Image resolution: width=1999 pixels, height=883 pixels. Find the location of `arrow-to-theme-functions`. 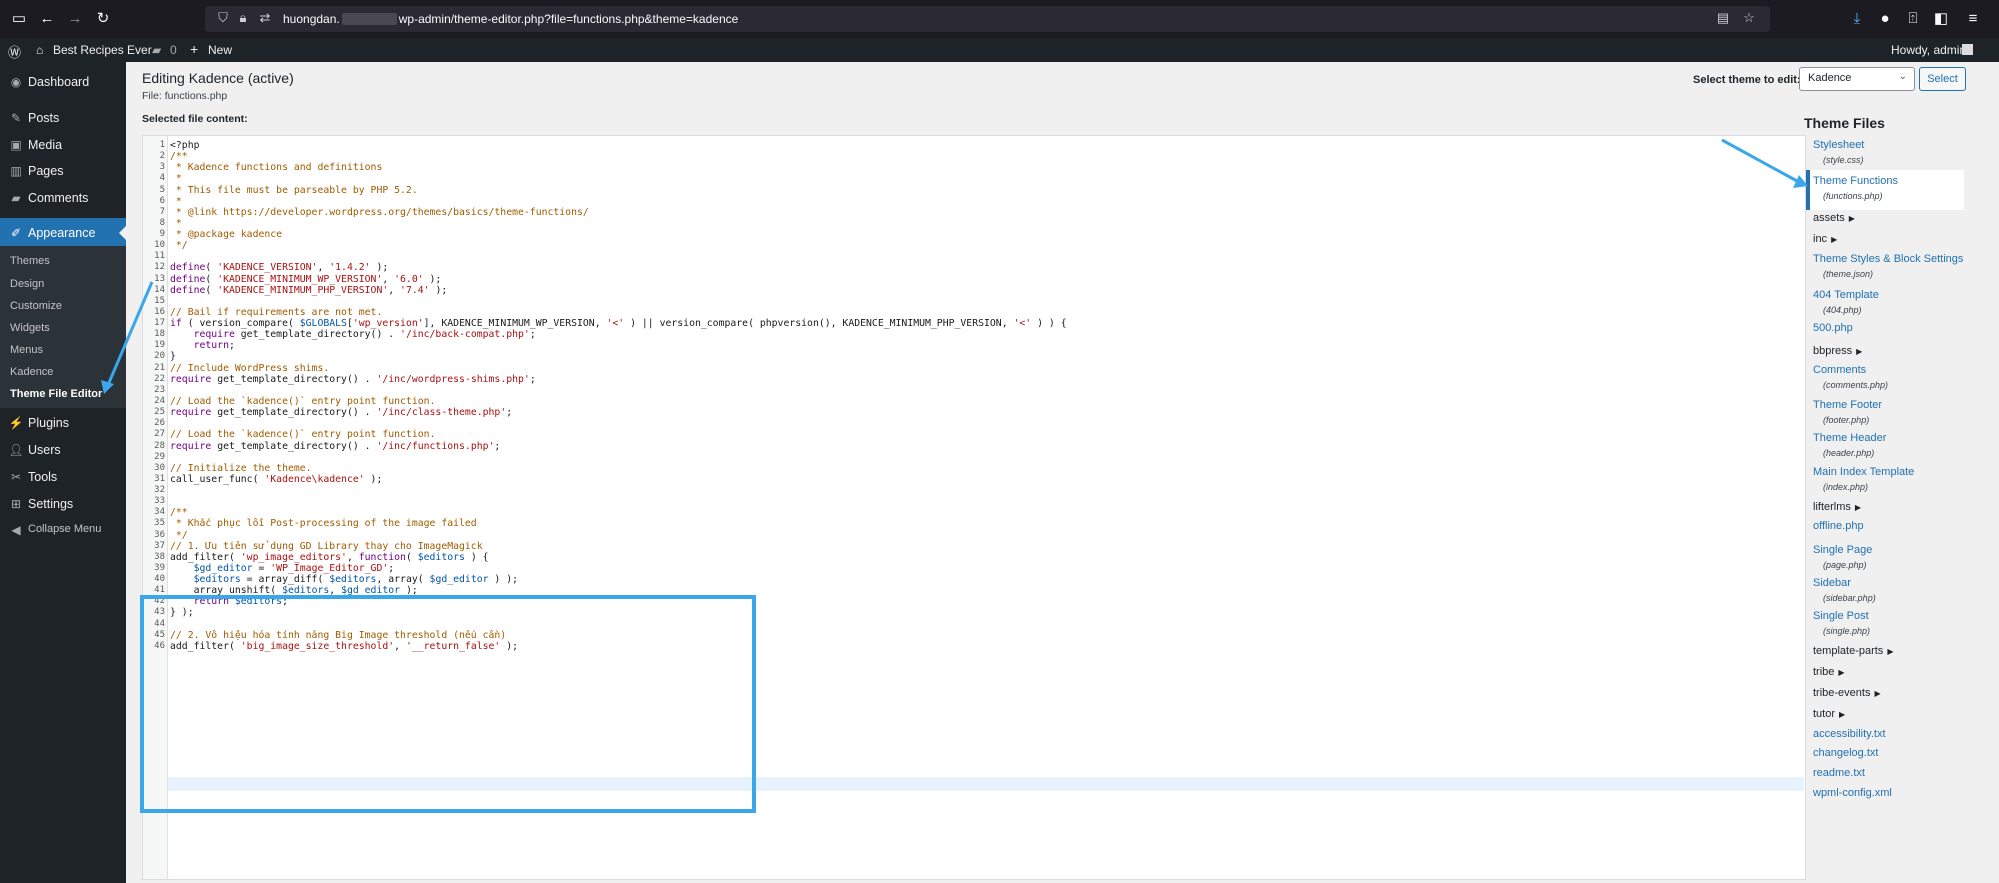

arrow-to-theme-functions is located at coordinates (1759, 160).